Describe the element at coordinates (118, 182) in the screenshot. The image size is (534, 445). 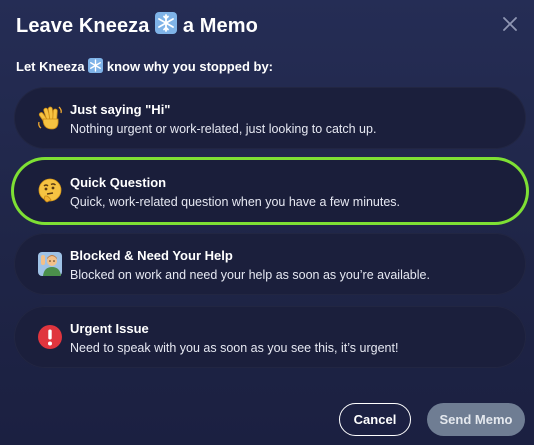
I see `option-title: Quick Question` at that location.